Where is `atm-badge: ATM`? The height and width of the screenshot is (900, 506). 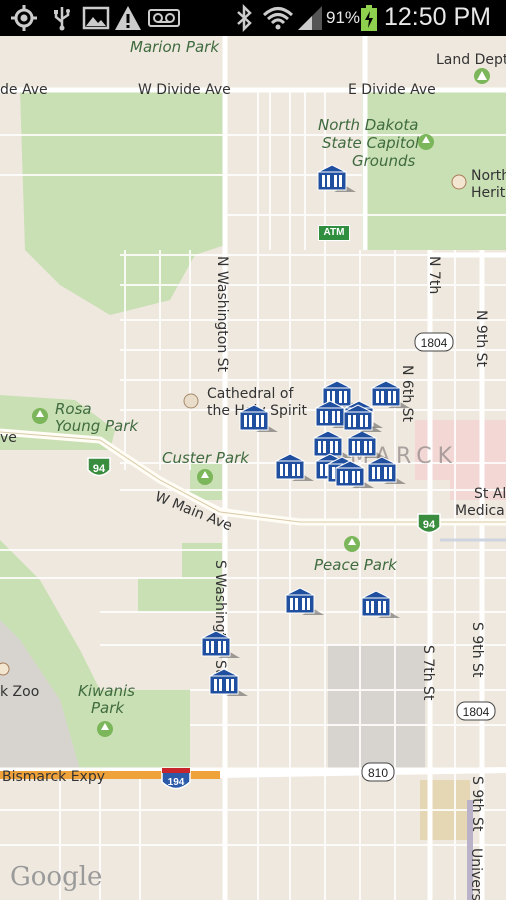 atm-badge: ATM is located at coordinates (334, 233).